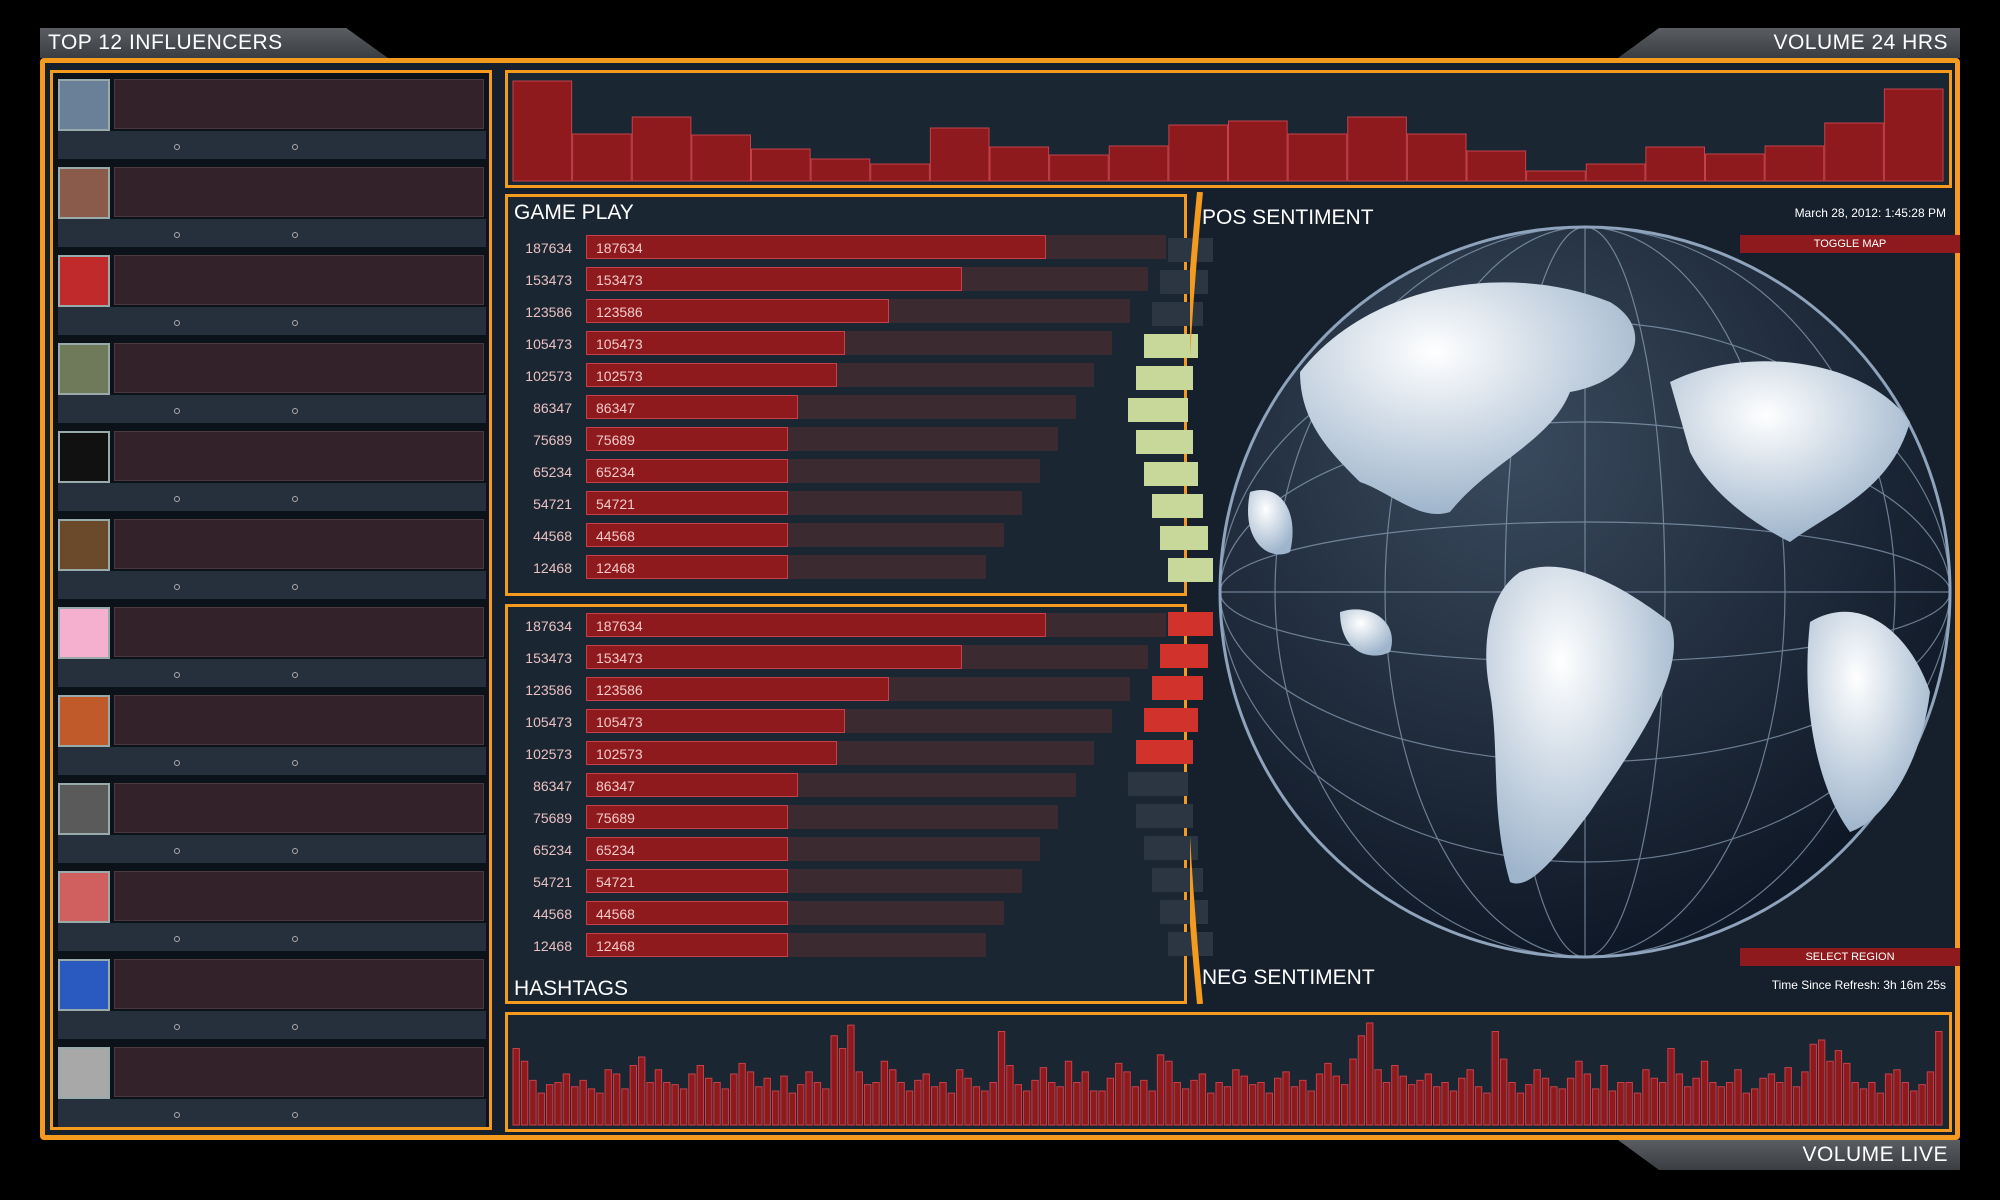 Image resolution: width=2000 pixels, height=1200 pixels. I want to click on bar-value: 153473, so click(548, 280).